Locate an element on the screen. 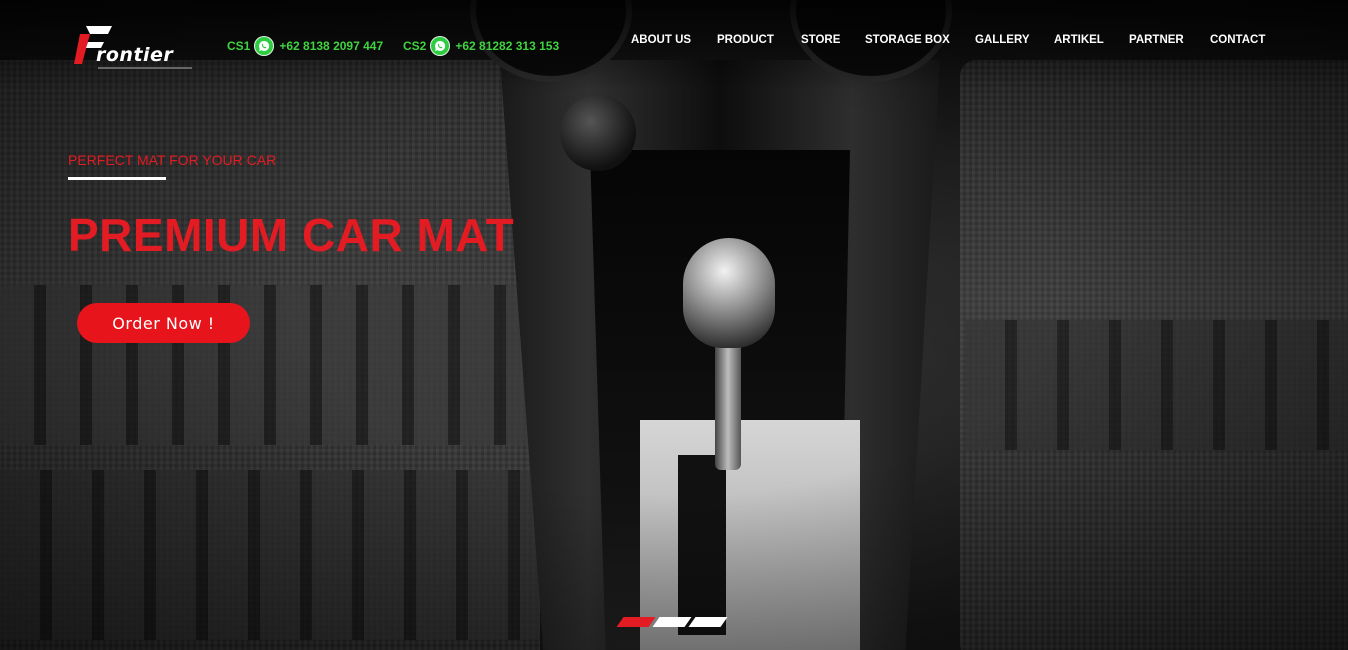 This screenshot has height=650, width=1348. brand-name: rontier is located at coordinates (135, 55).